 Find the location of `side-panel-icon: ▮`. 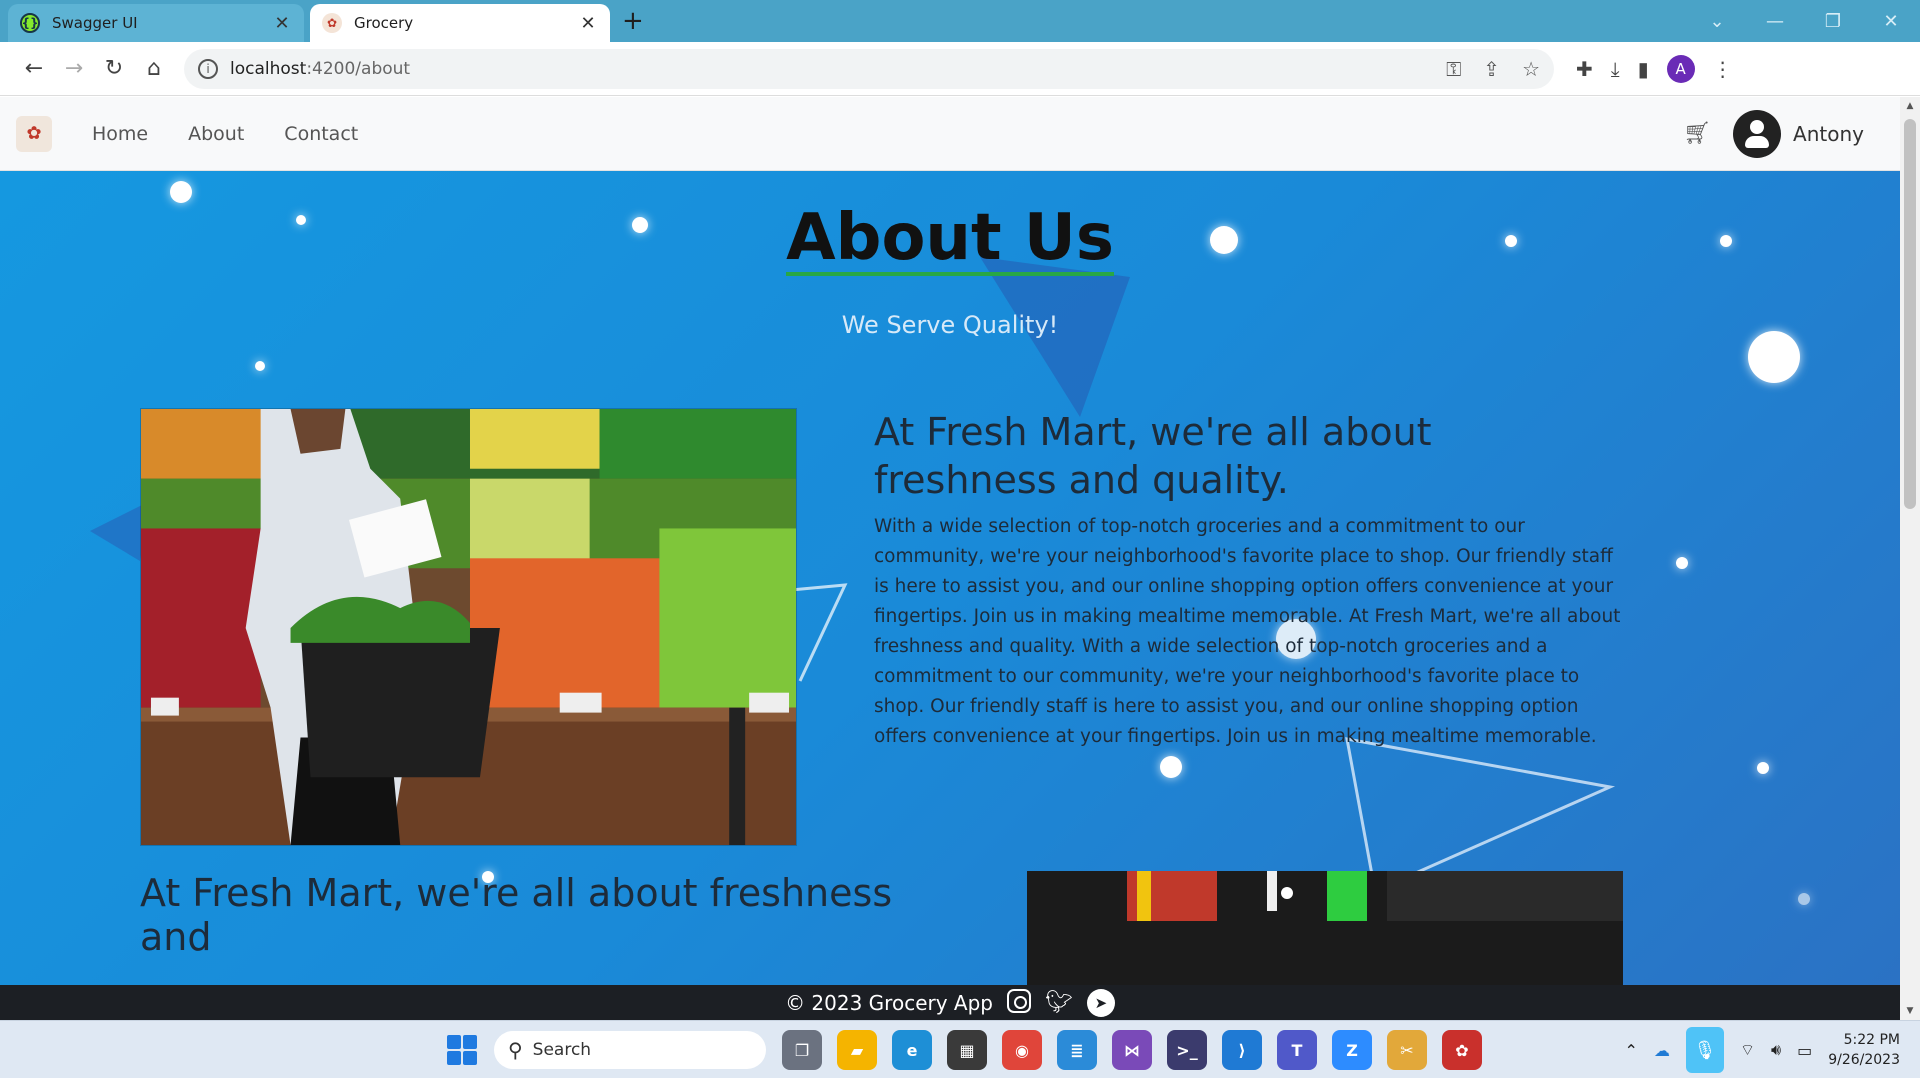

side-panel-icon: ▮ is located at coordinates (1643, 69).